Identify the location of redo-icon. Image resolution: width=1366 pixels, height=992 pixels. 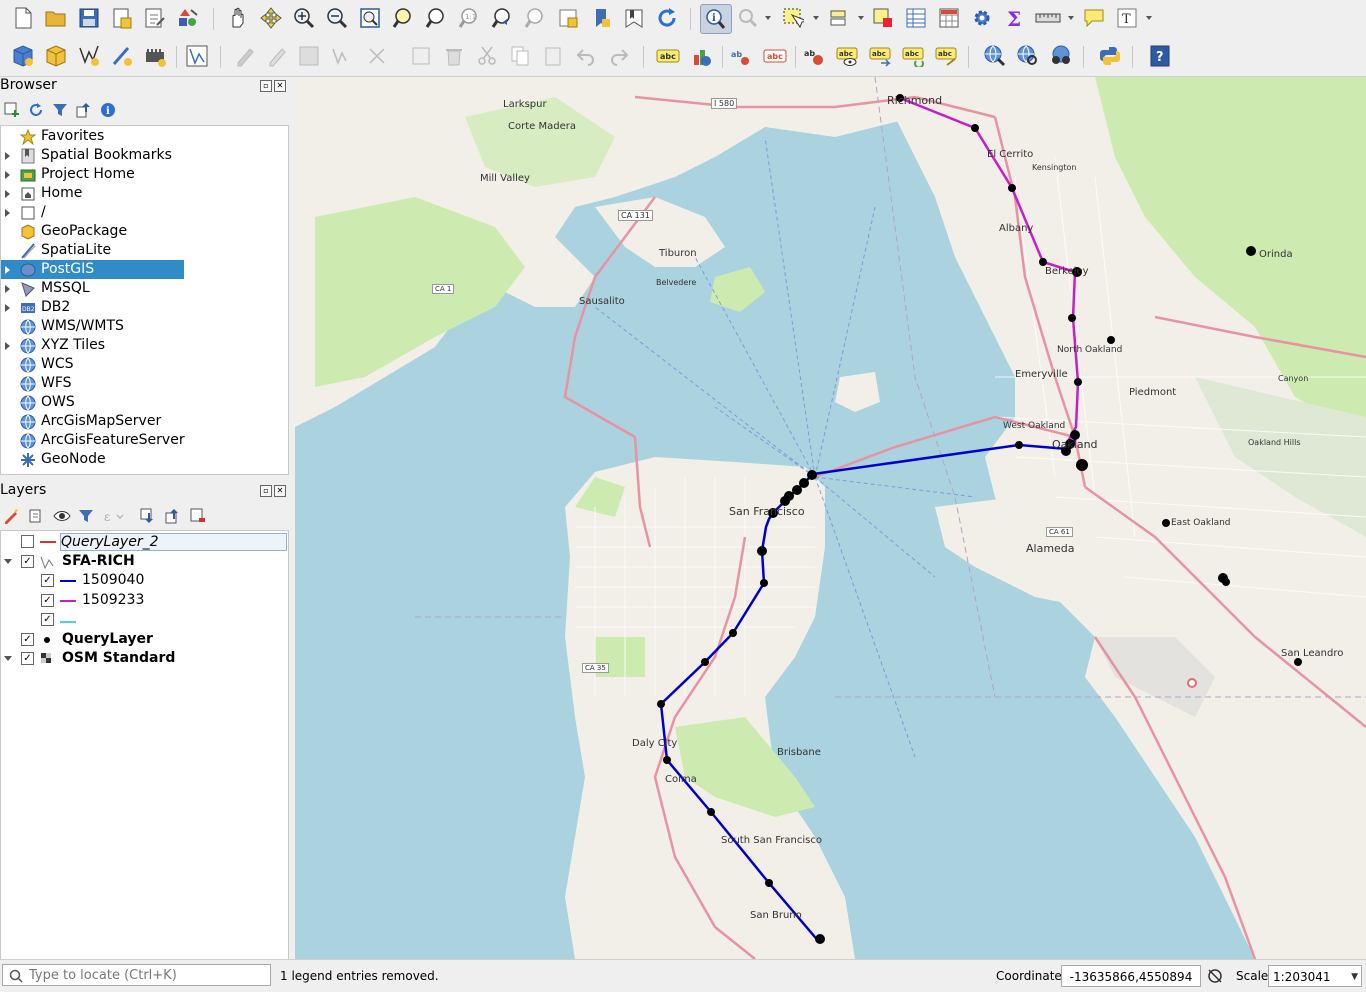
(619, 56).